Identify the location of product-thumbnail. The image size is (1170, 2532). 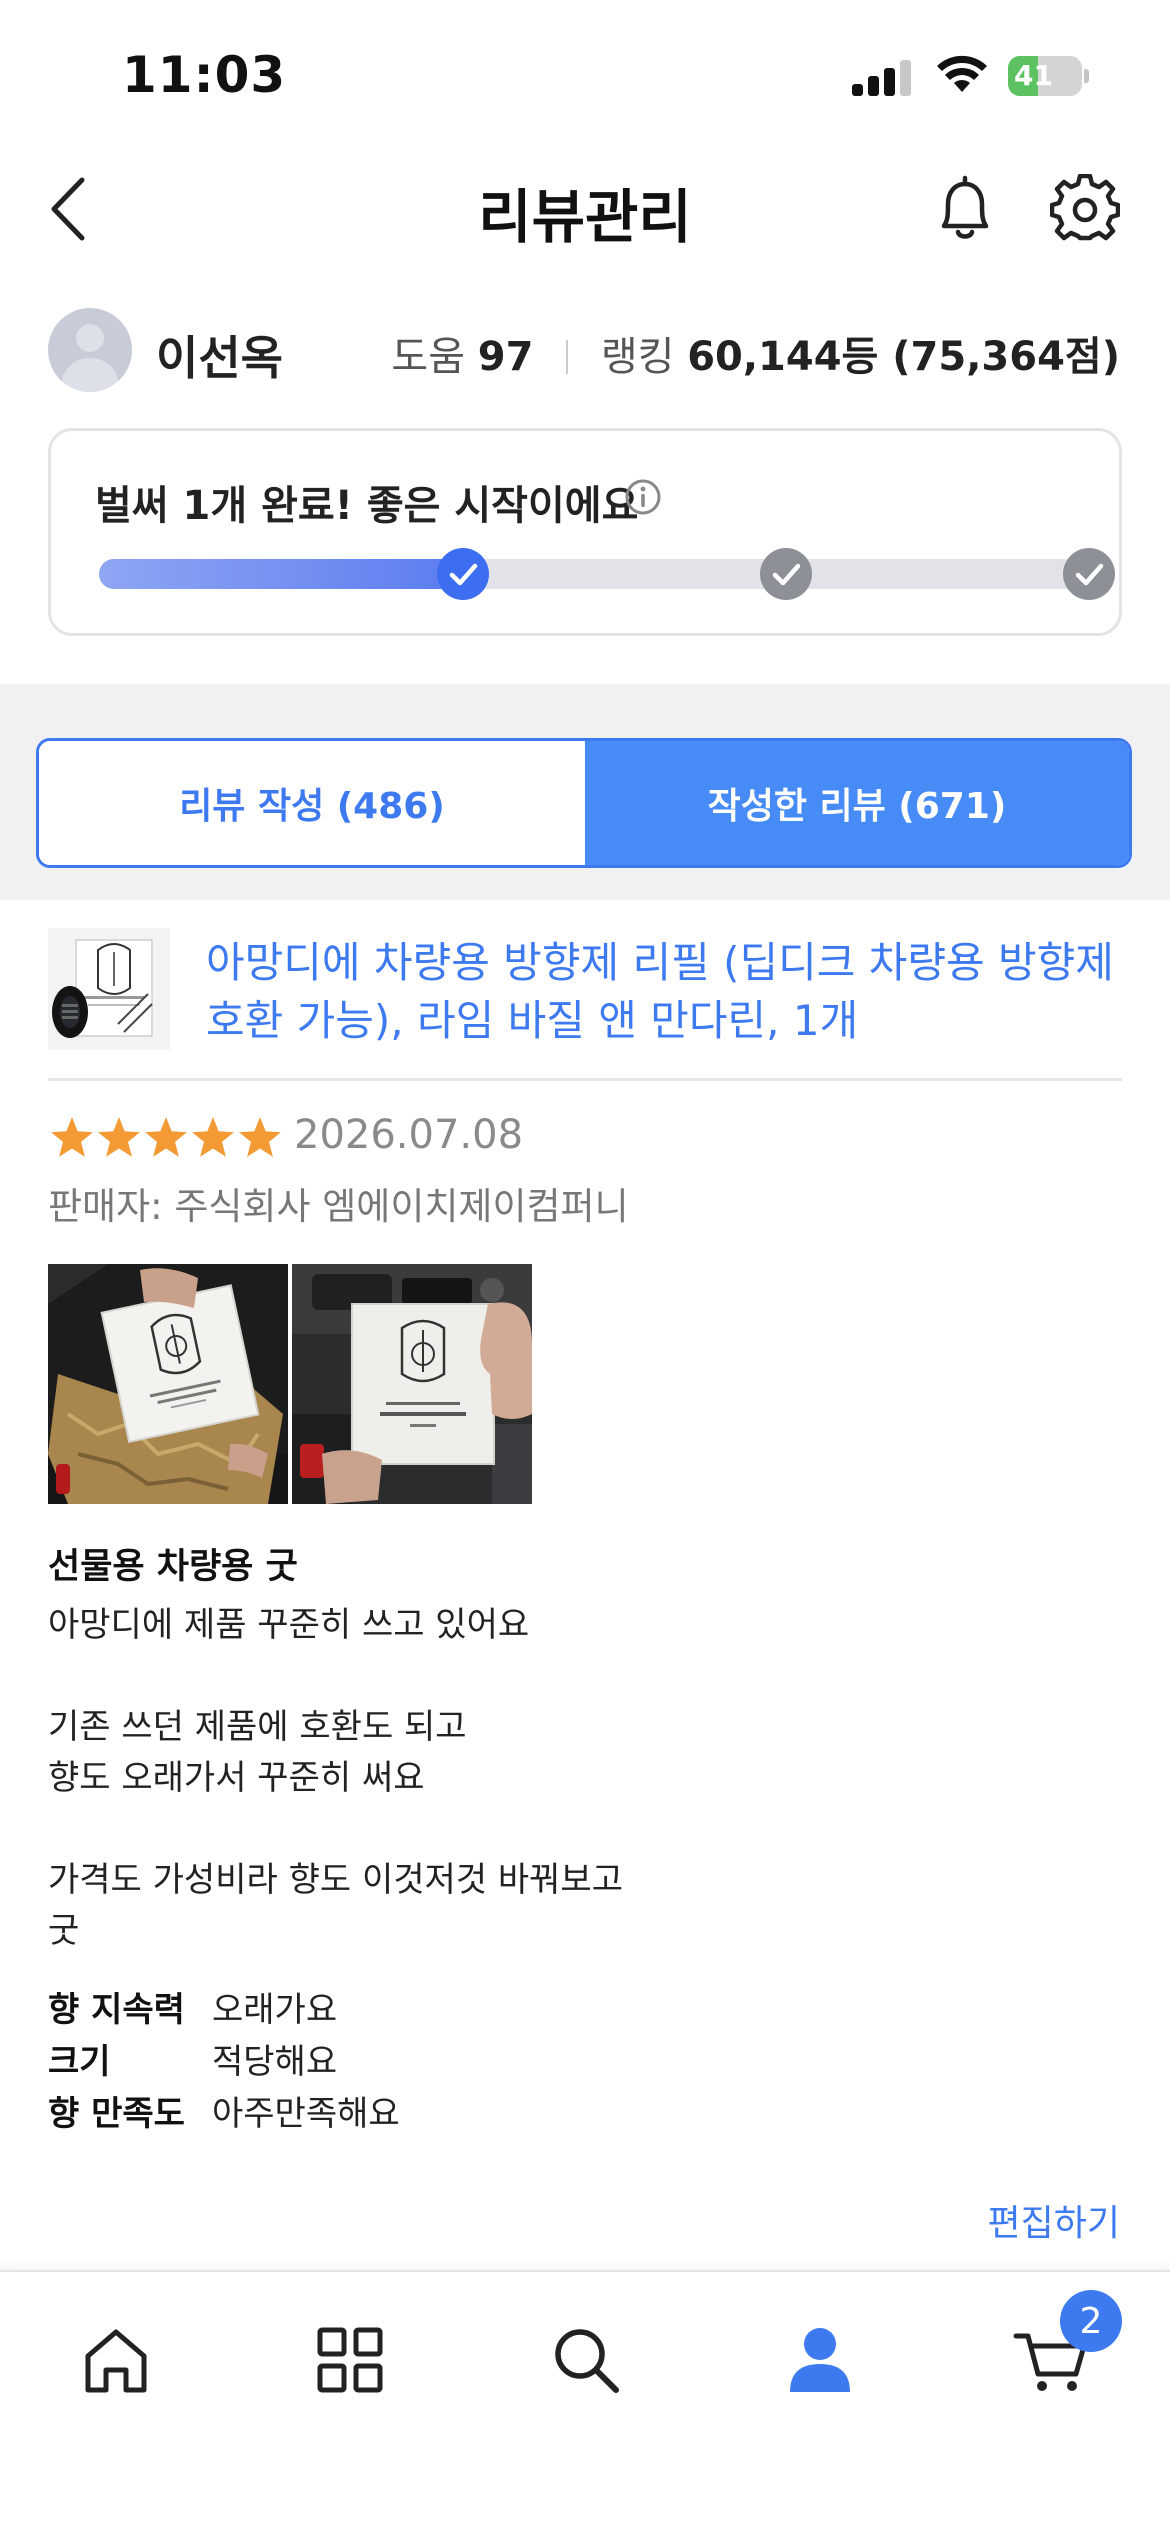
(109, 989).